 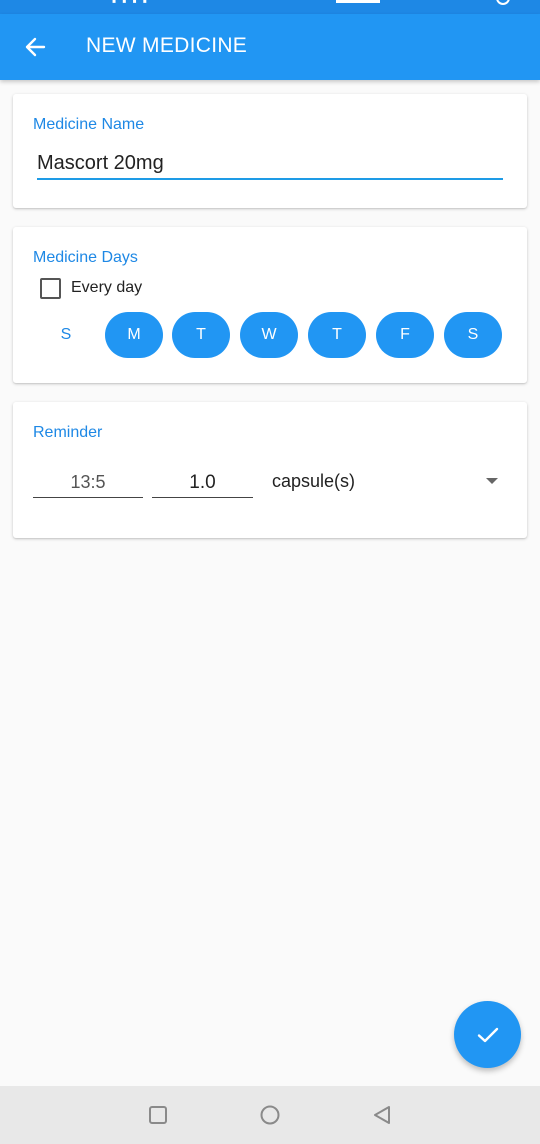 I want to click on recent-apps-icon, so click(x=158, y=1115).